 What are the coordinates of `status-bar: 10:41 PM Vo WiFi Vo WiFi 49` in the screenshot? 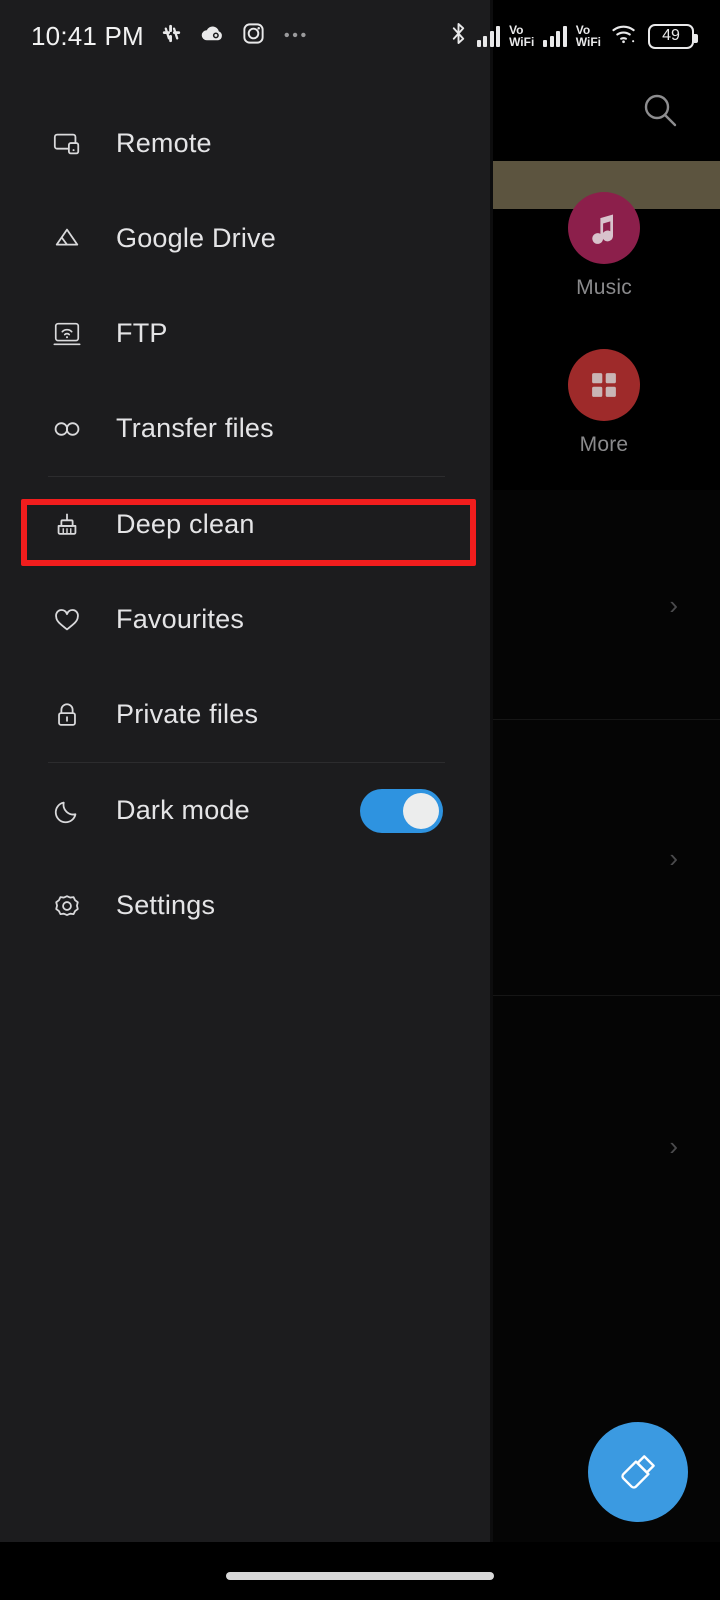 It's located at (360, 36).